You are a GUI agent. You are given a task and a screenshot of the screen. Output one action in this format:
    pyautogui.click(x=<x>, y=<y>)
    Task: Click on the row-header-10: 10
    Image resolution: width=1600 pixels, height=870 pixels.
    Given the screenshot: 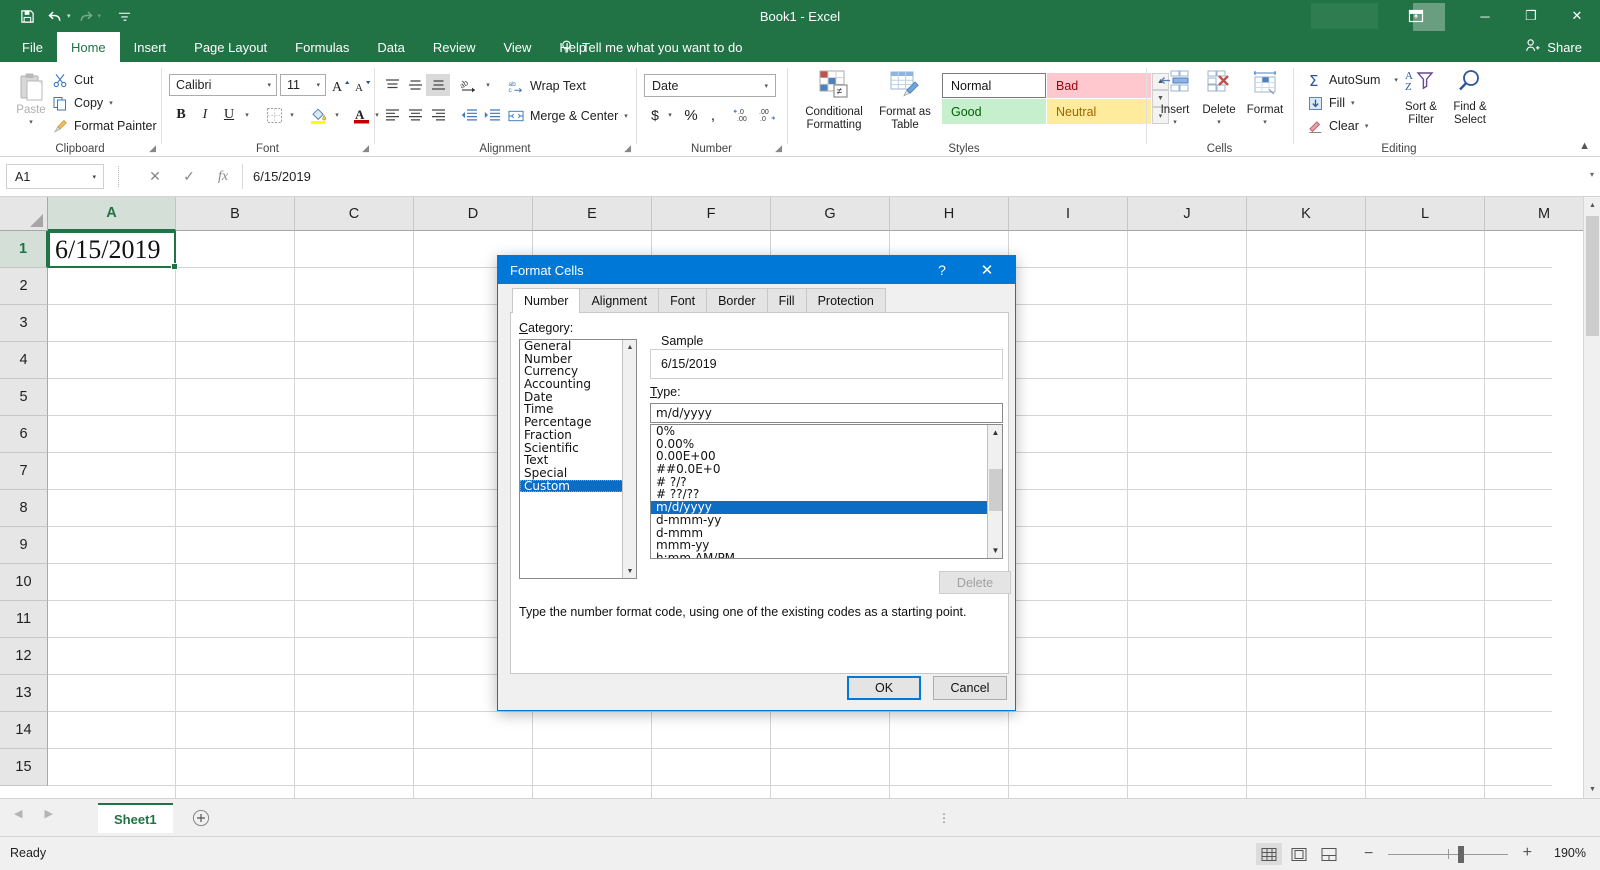 What is the action you would take?
    pyautogui.click(x=24, y=582)
    